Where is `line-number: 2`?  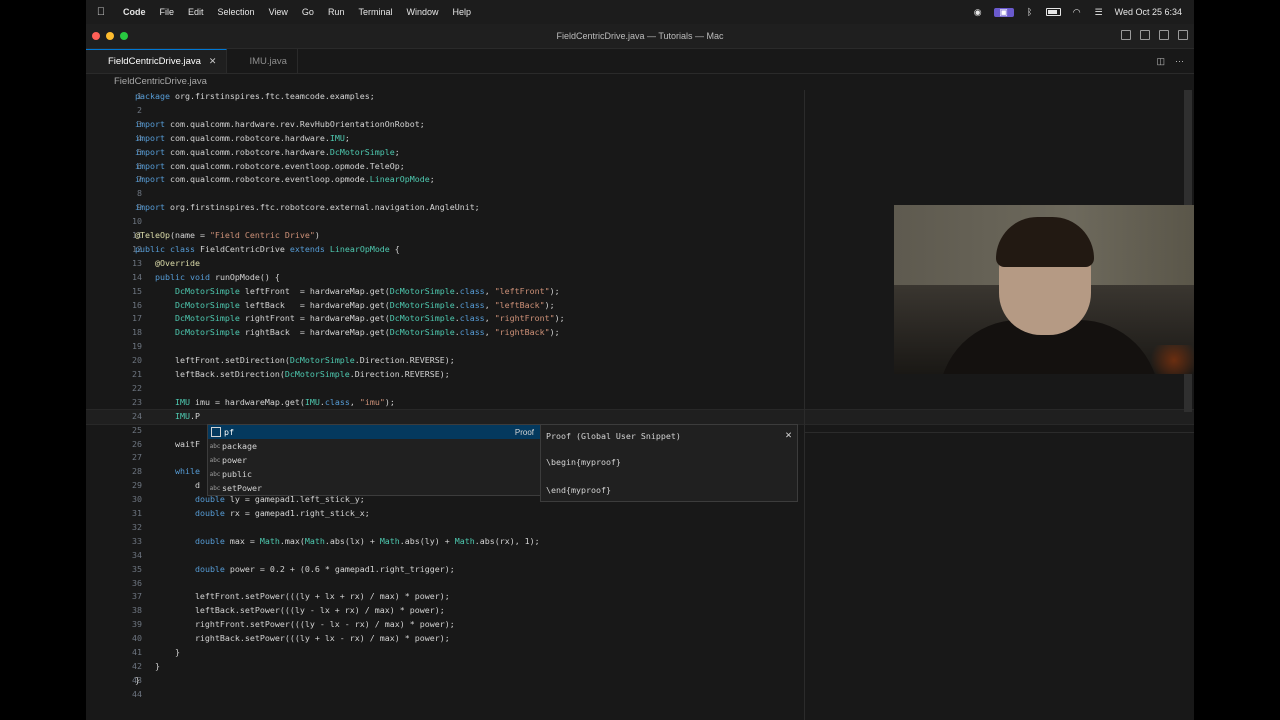 line-number: 2 is located at coordinates (139, 109).